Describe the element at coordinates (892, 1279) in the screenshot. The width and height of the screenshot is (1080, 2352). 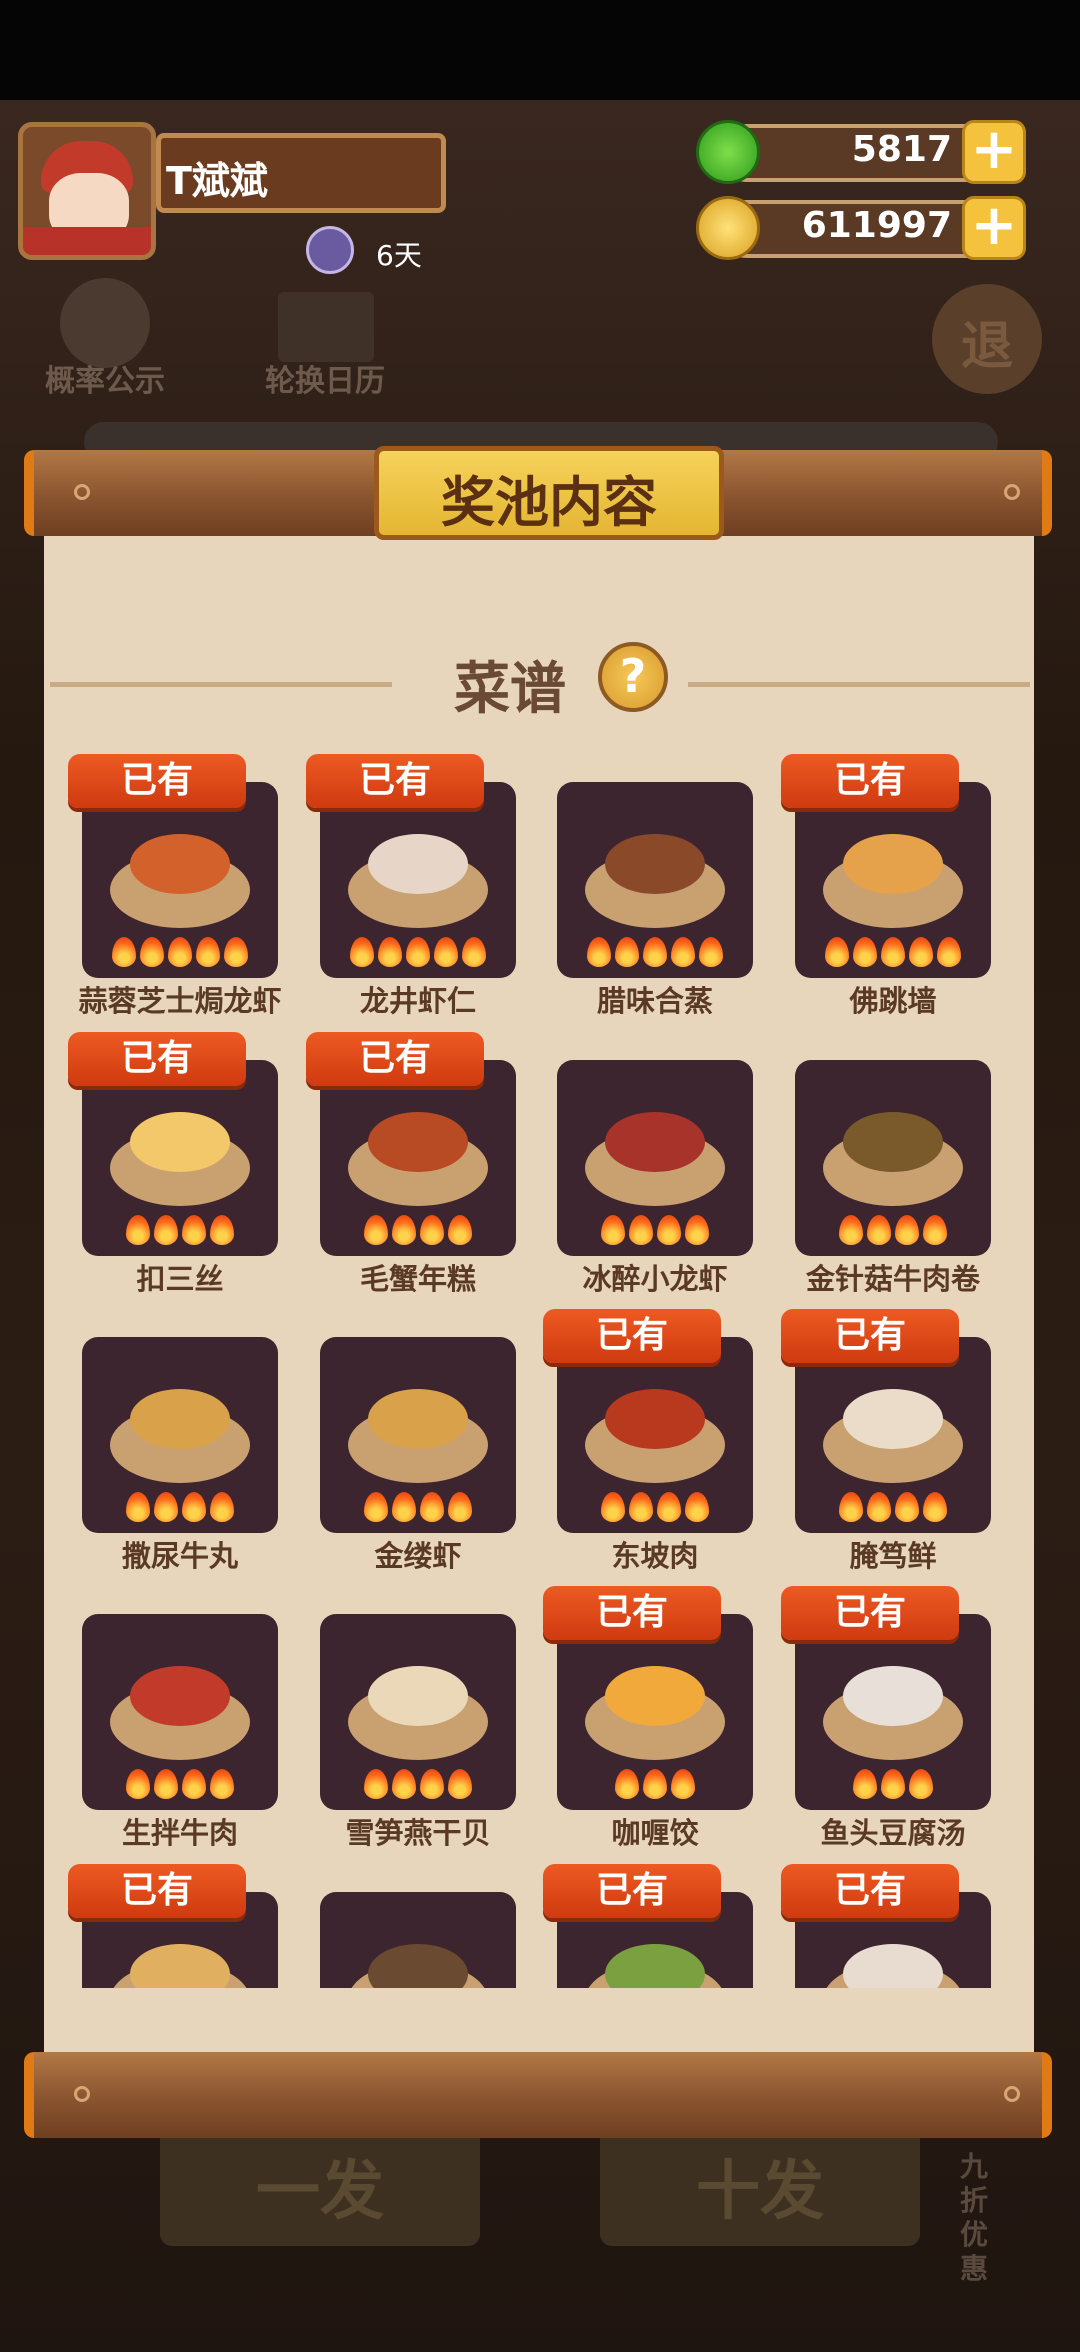
I see `recipe-name: 金针菇牛肉卷` at that location.